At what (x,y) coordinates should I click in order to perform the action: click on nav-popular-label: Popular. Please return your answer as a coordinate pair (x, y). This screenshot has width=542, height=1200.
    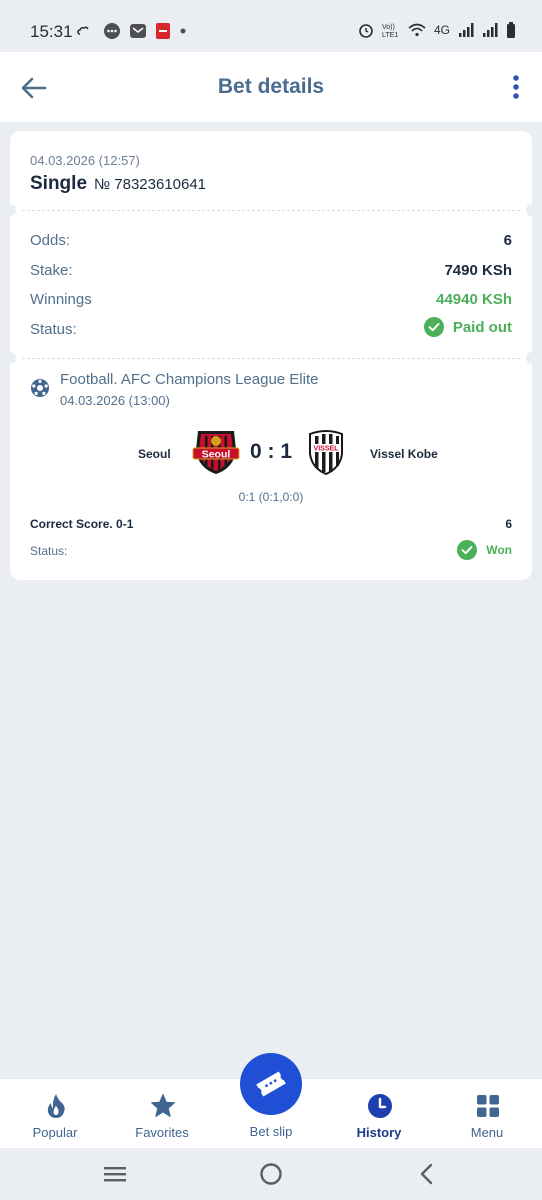
    Looking at the image, I should click on (55, 1132).